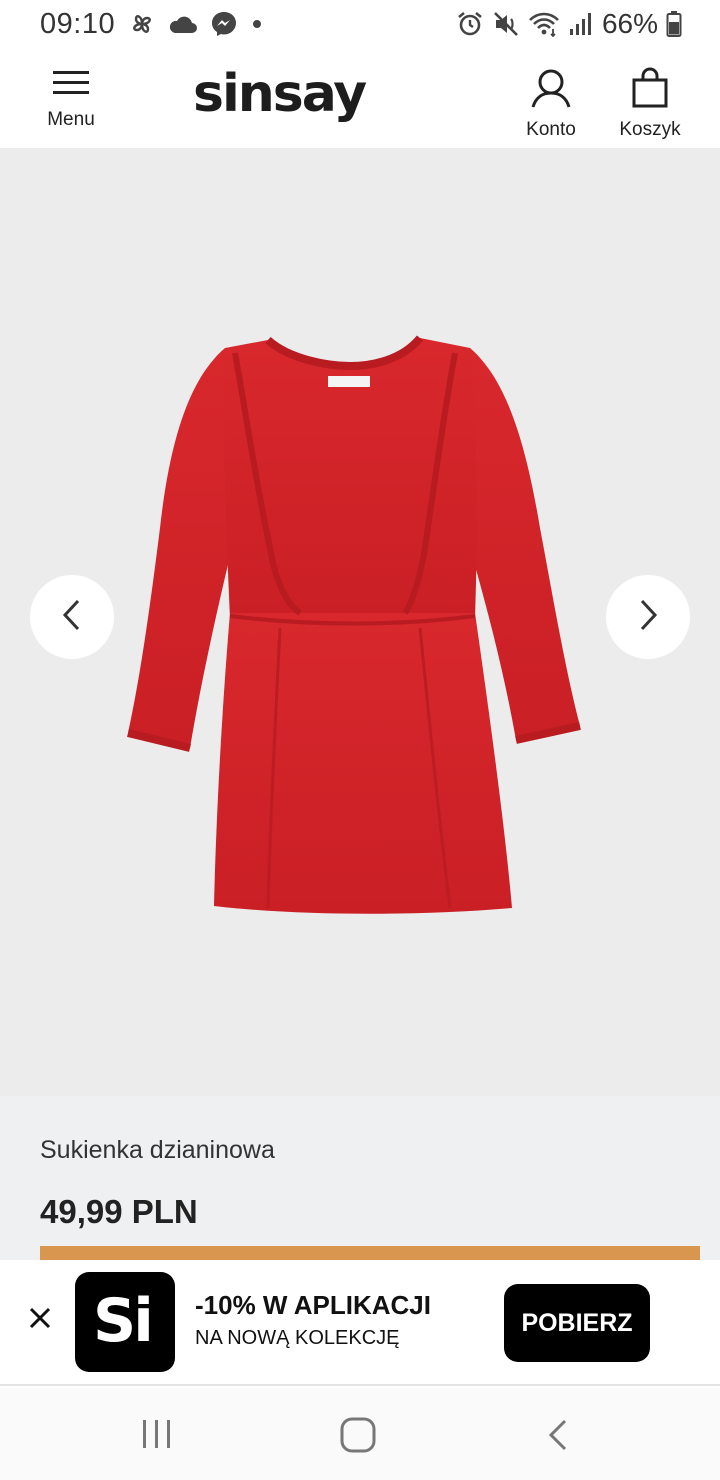  I want to click on pinwheel-icon, so click(142, 24).